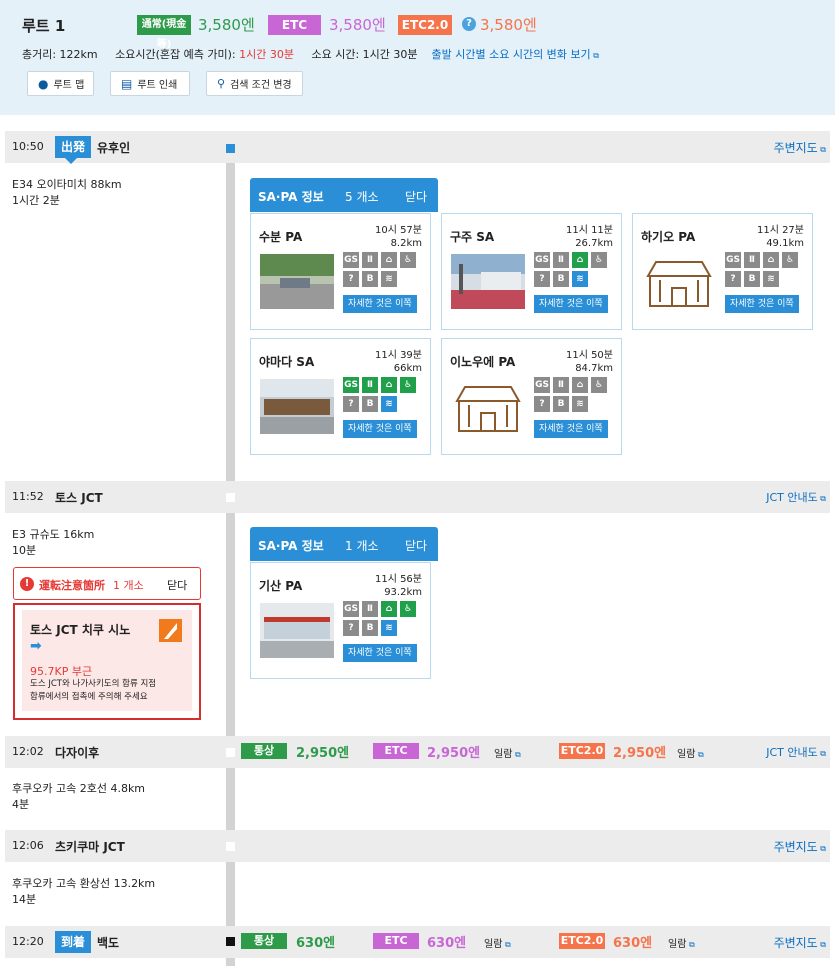  Describe the element at coordinates (511, 54) in the screenshot. I see `time-change-link: 출발 시간별 소요 시간의 변화 보기` at that location.